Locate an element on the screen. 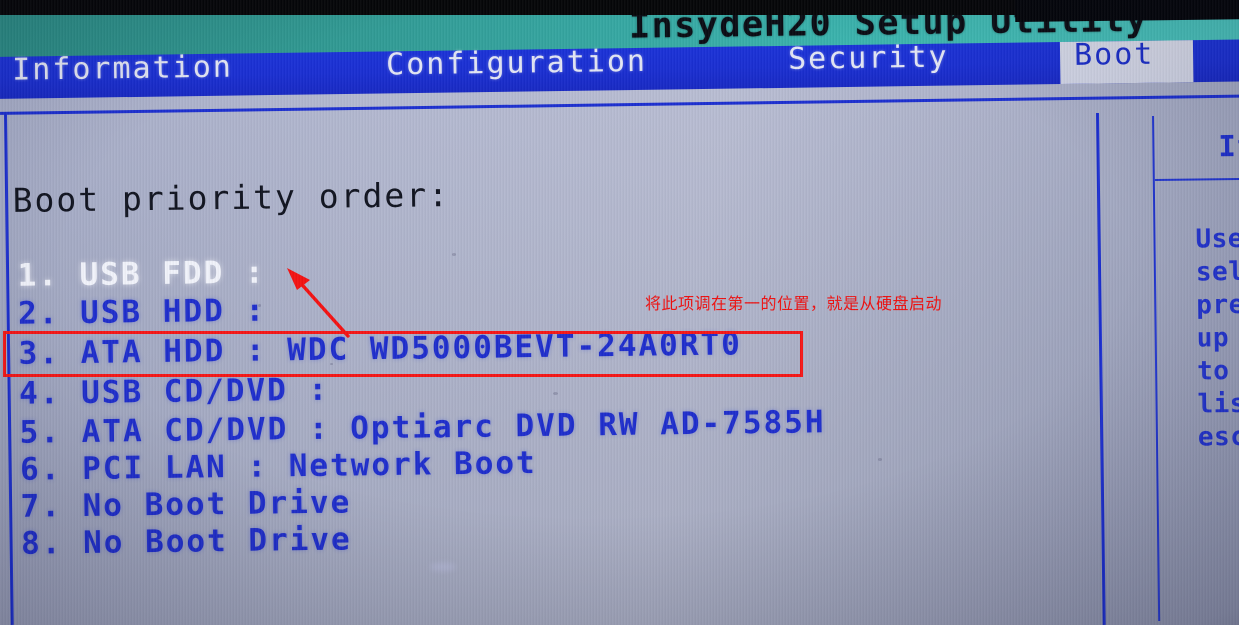  help-line-5: to move it down the is located at coordinates (1217, 370).